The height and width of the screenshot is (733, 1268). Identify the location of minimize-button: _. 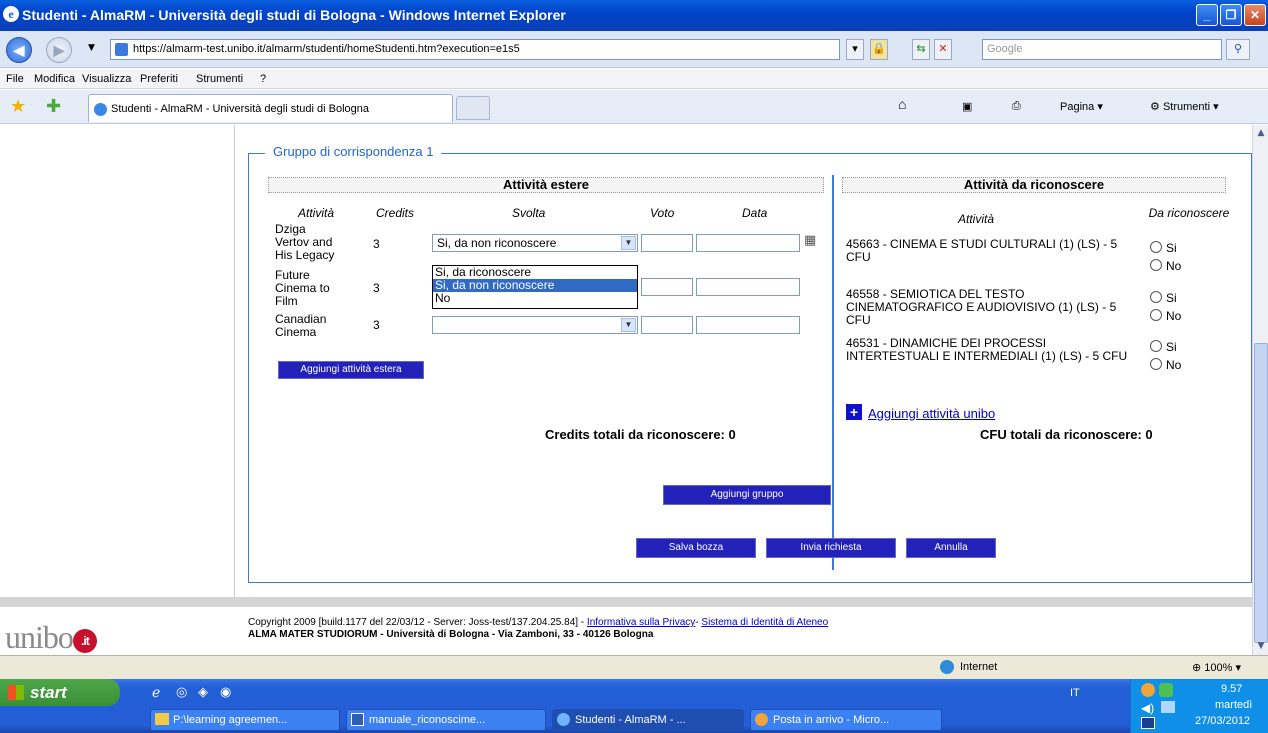
(1207, 15).